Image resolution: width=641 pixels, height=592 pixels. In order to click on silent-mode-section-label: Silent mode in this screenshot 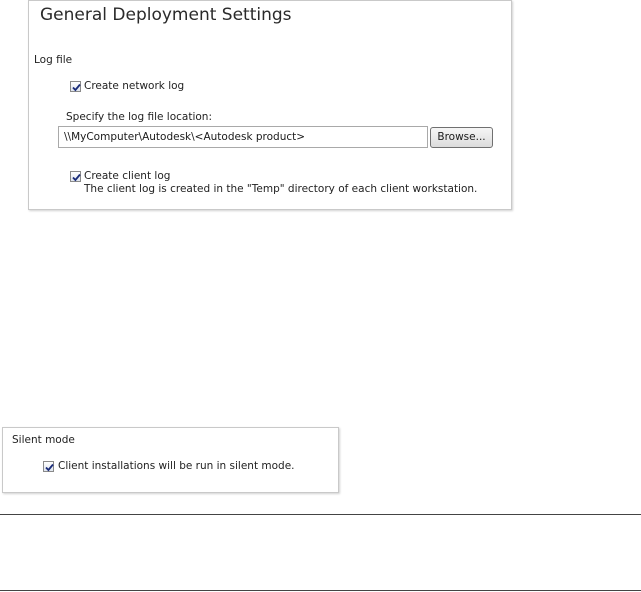, I will do `click(43, 440)`.